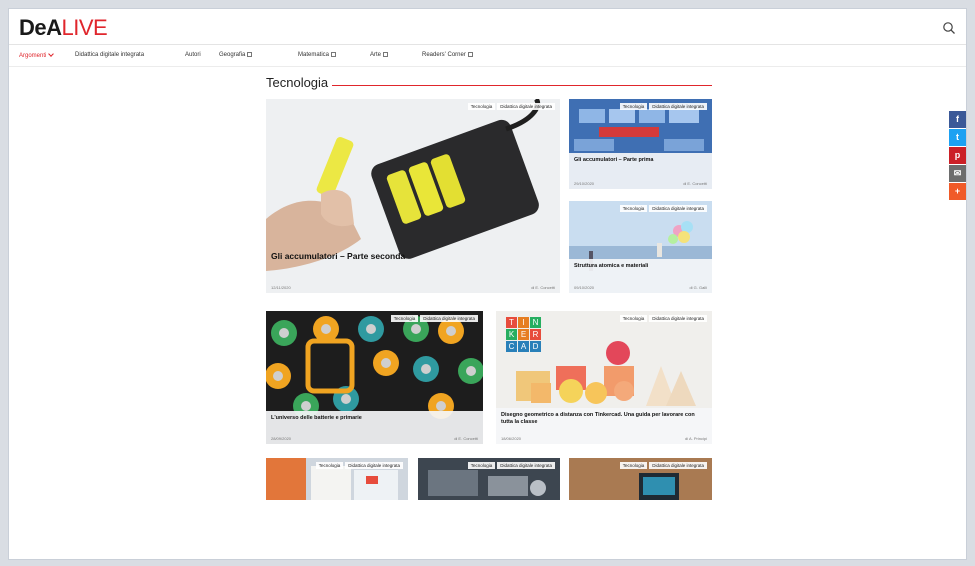  What do you see at coordinates (696, 438) in the screenshot?
I see `card-author: di A. Principi` at bounding box center [696, 438].